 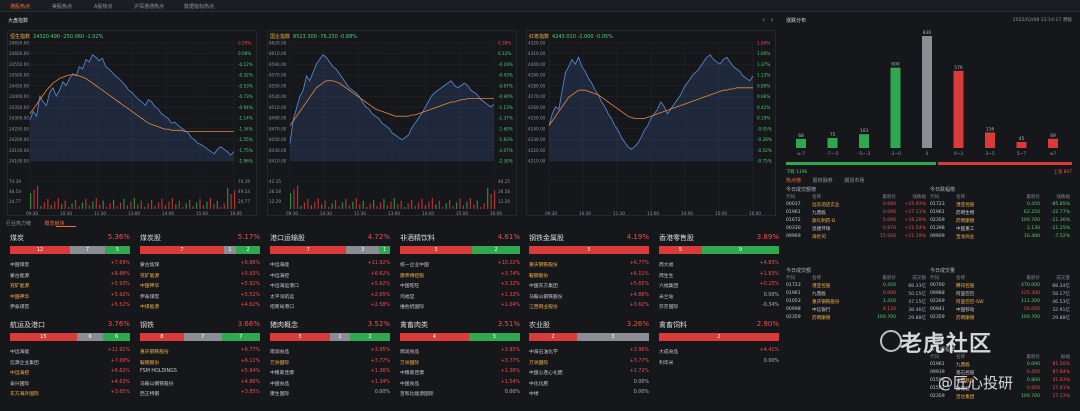 What do you see at coordinates (200, 394) in the screenshot?
I see `sector-stock-row: 西王特钢 +3.85%` at bounding box center [200, 394].